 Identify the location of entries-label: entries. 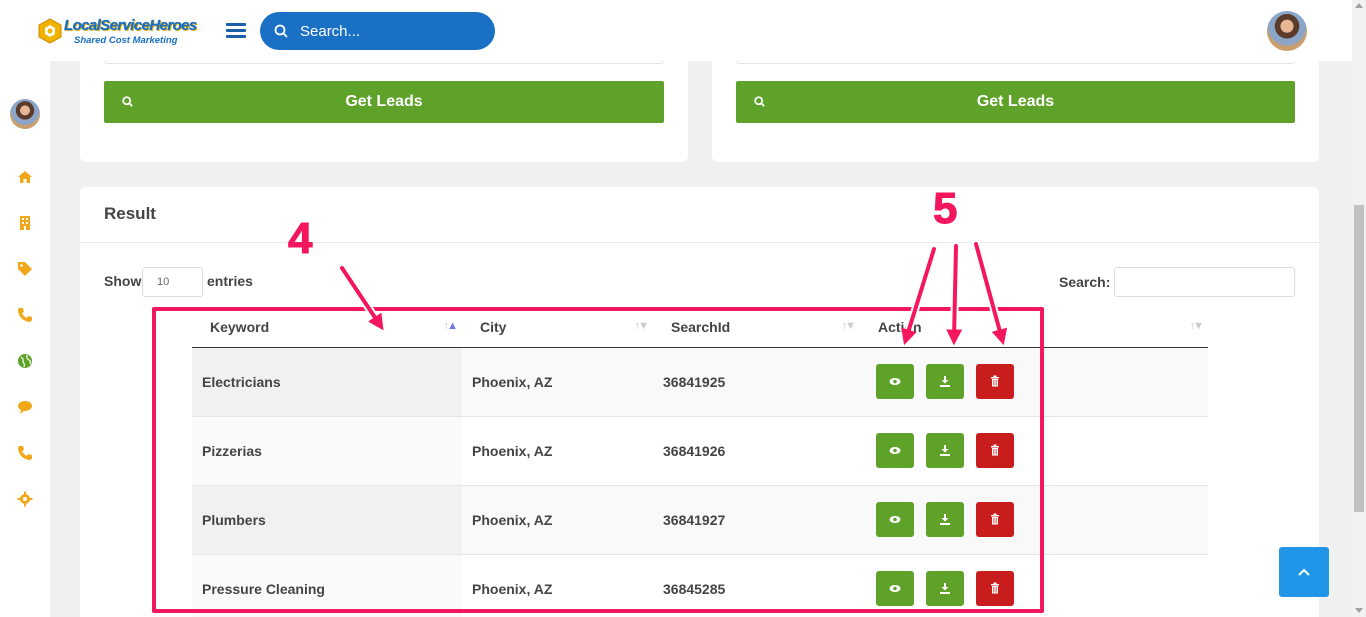
(230, 281).